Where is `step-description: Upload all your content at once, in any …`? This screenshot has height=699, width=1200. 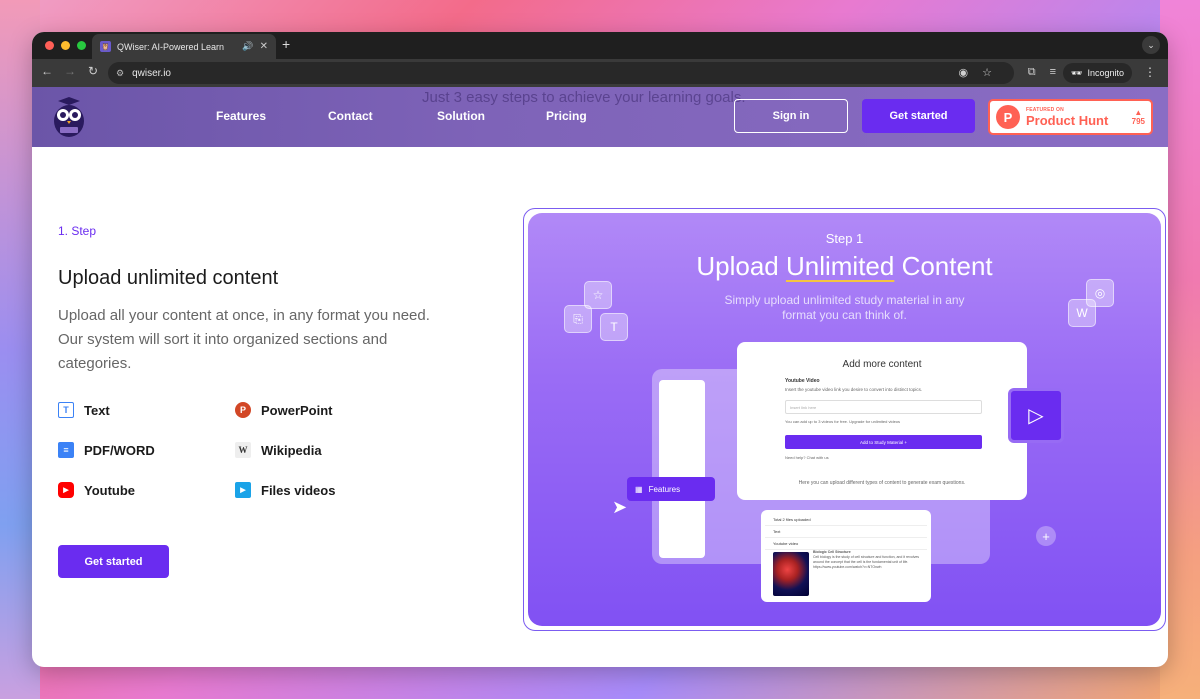 step-description: Upload all your content at once, in any … is located at coordinates (244, 339).